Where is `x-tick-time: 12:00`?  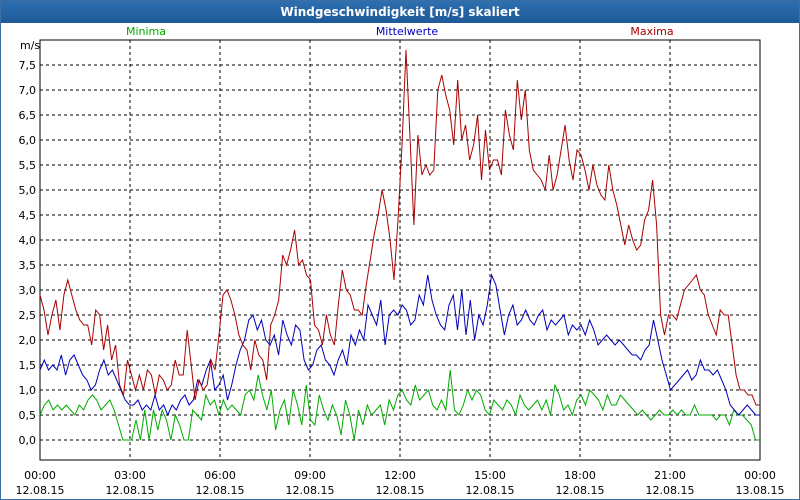 x-tick-time: 12:00 is located at coordinates (400, 475).